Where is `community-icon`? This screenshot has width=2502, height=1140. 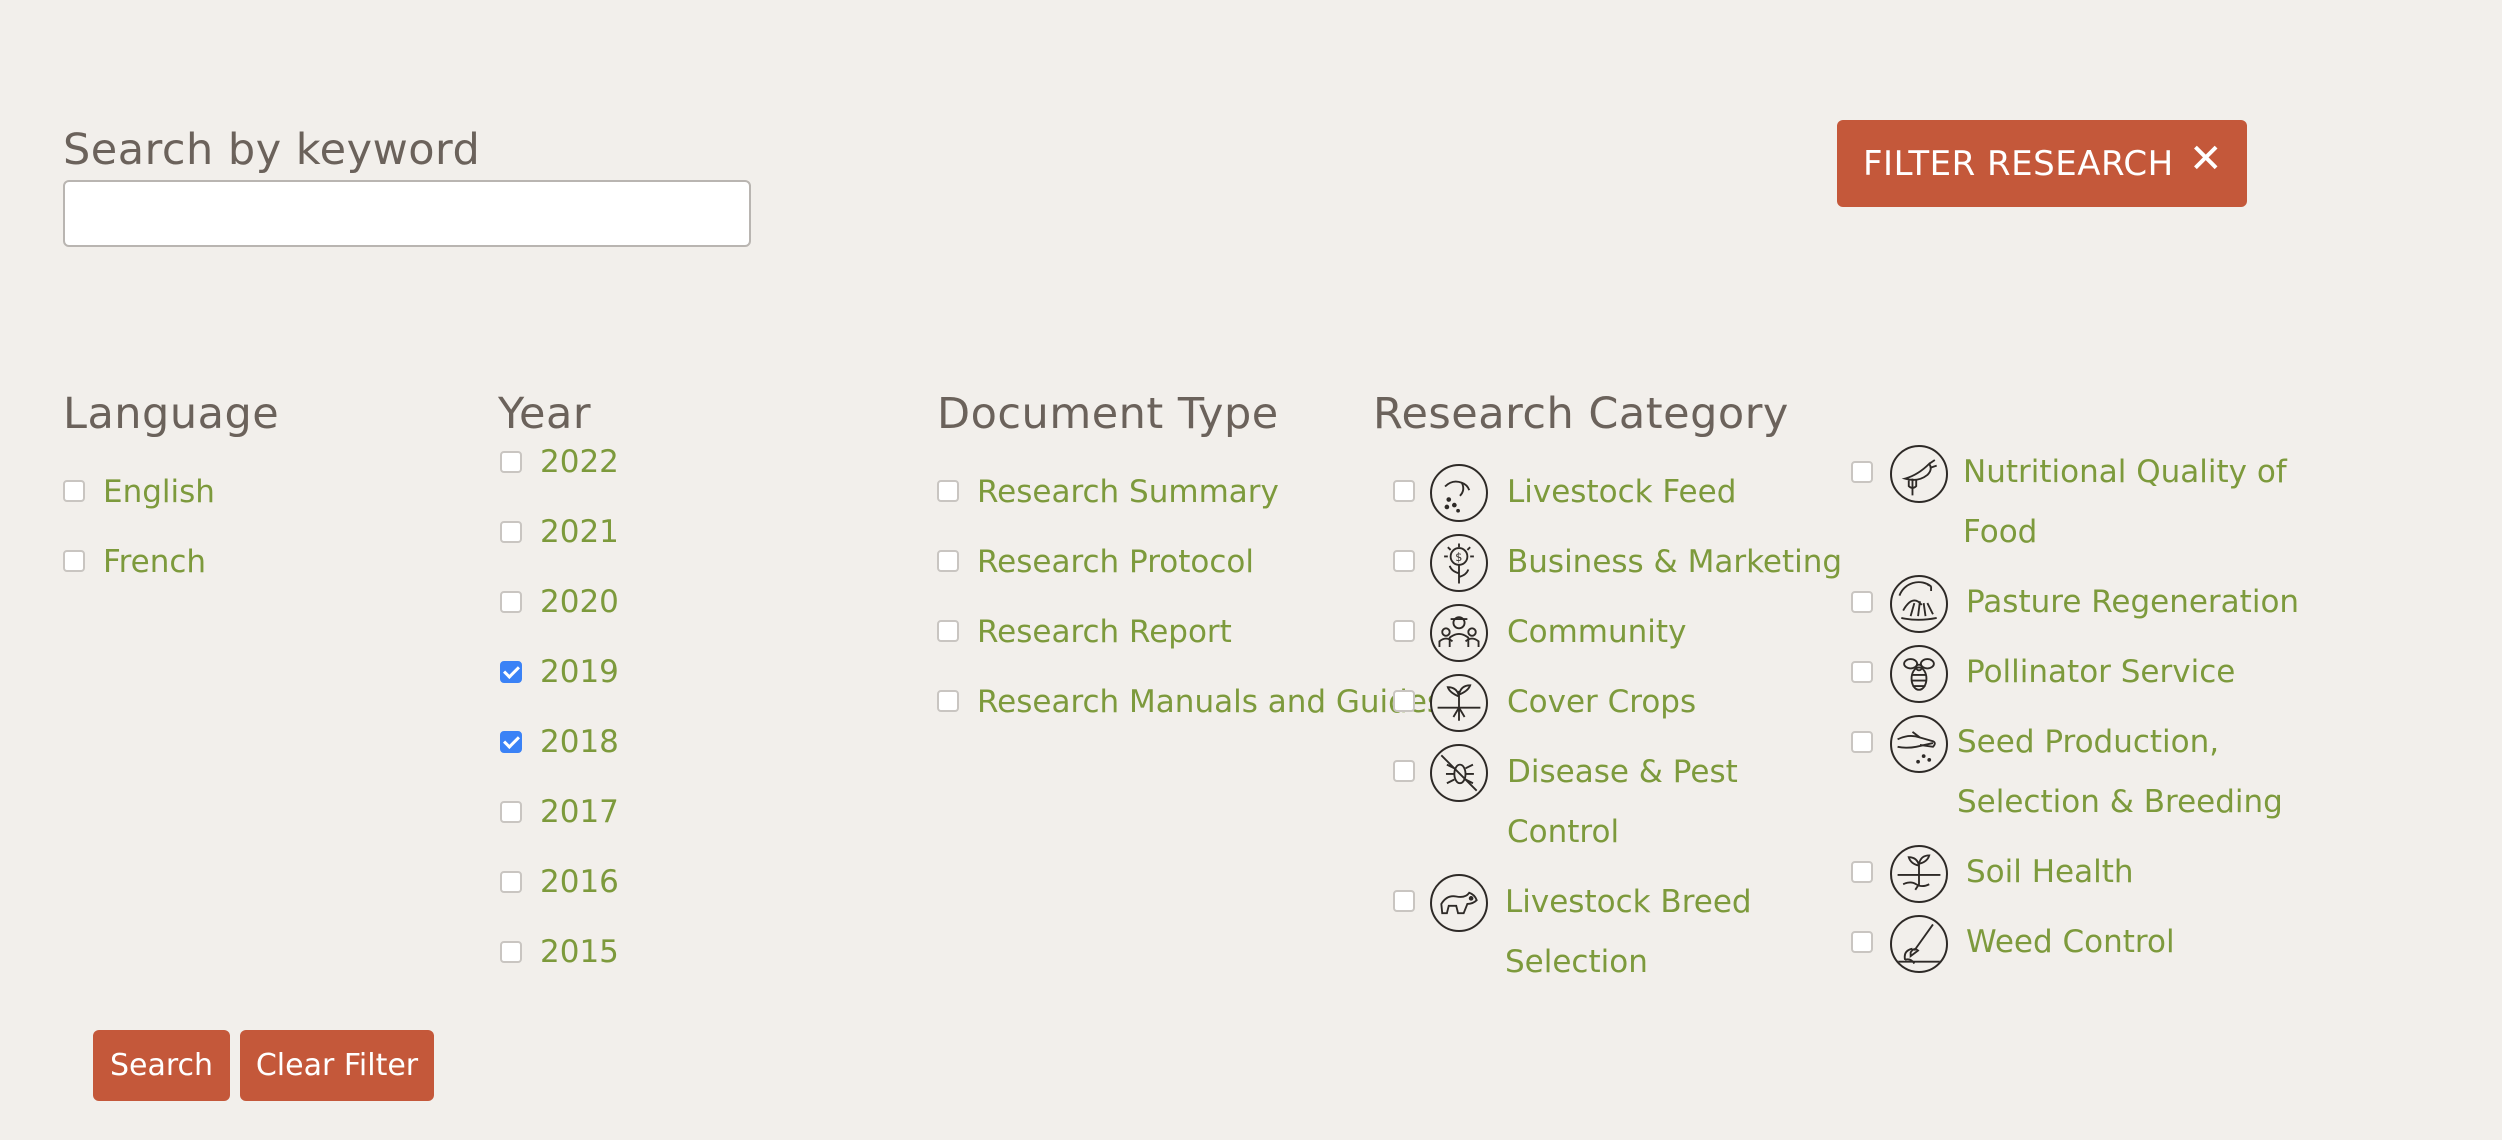
community-icon is located at coordinates (1459, 633).